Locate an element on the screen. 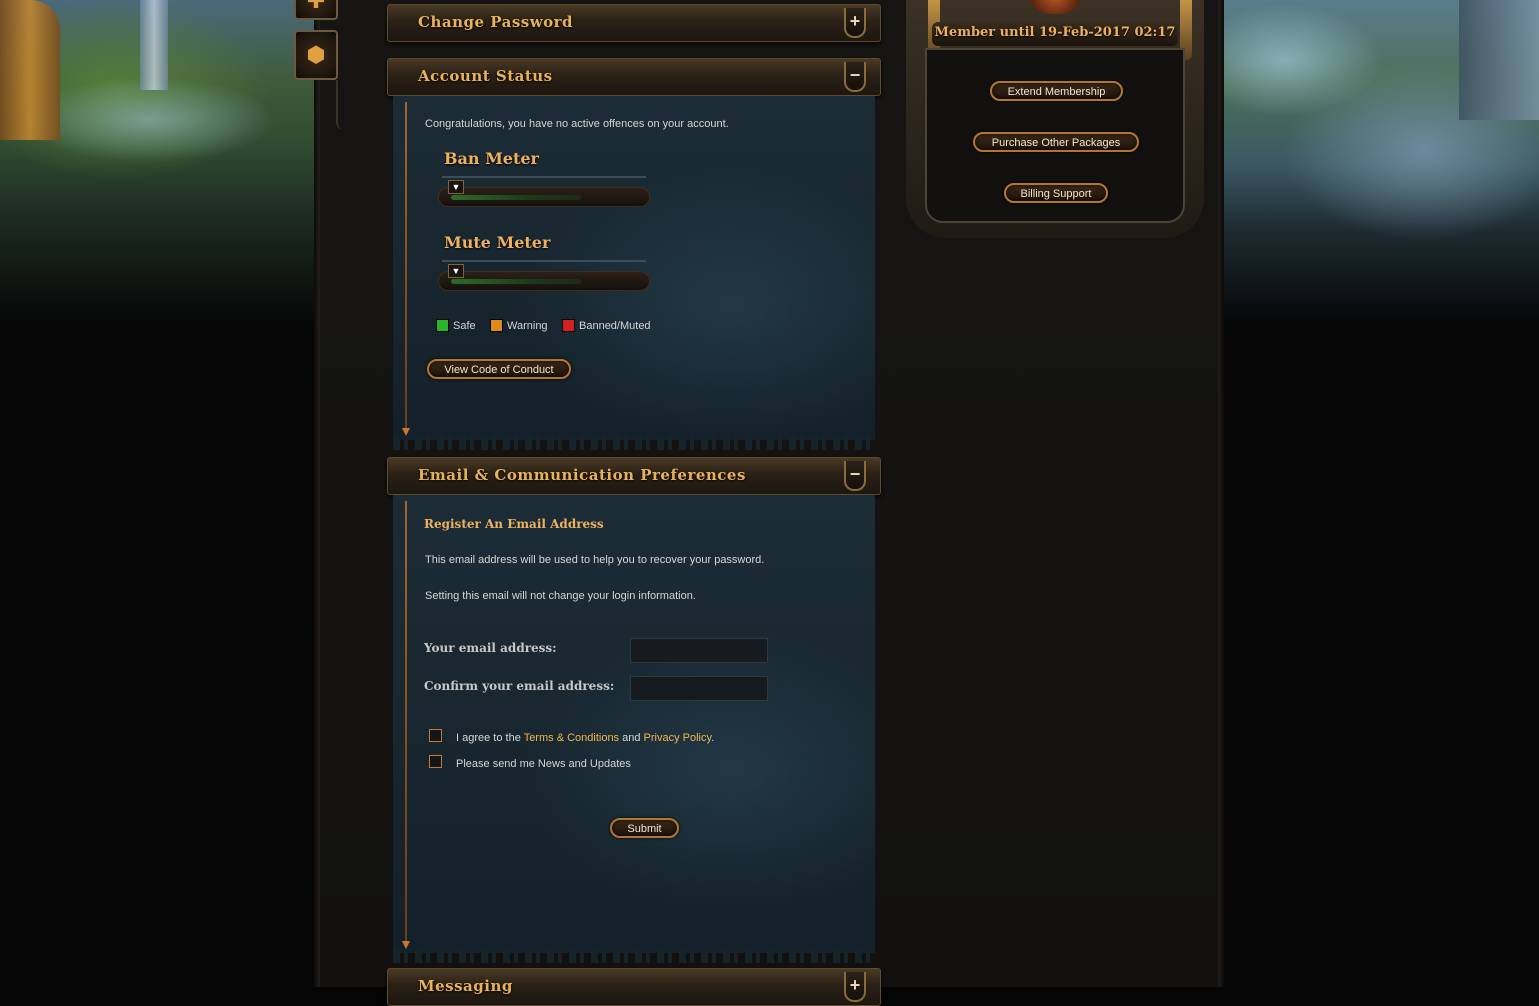 The image size is (1539, 1006). section-header-messaging: Messaging + is located at coordinates (634, 987).